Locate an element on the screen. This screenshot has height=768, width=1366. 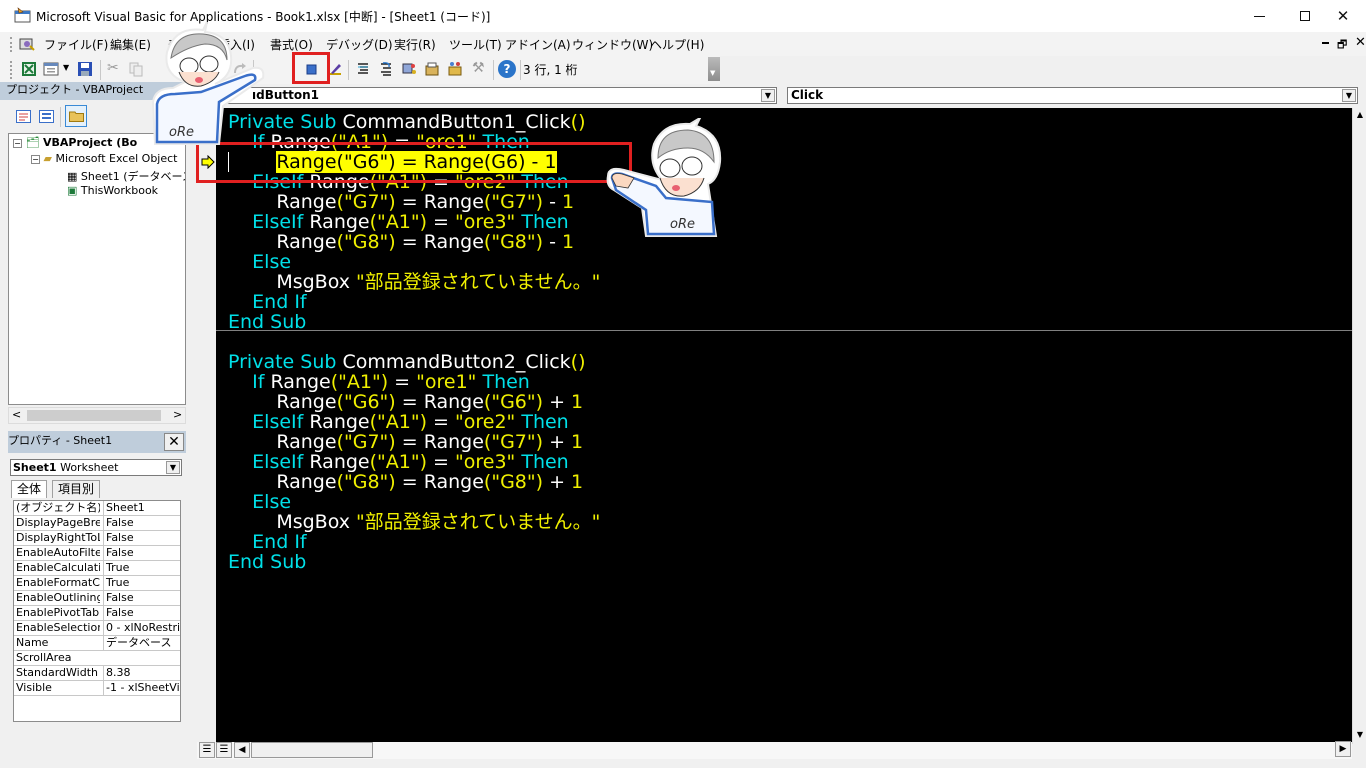
scroll-right-icon: > is located at coordinates (177, 414).